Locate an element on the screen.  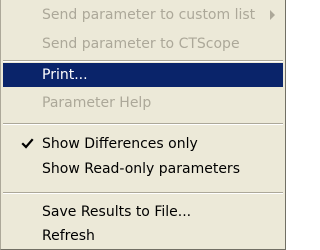
menu-item-label: Send parameter to custom list is located at coordinates (149, 15).